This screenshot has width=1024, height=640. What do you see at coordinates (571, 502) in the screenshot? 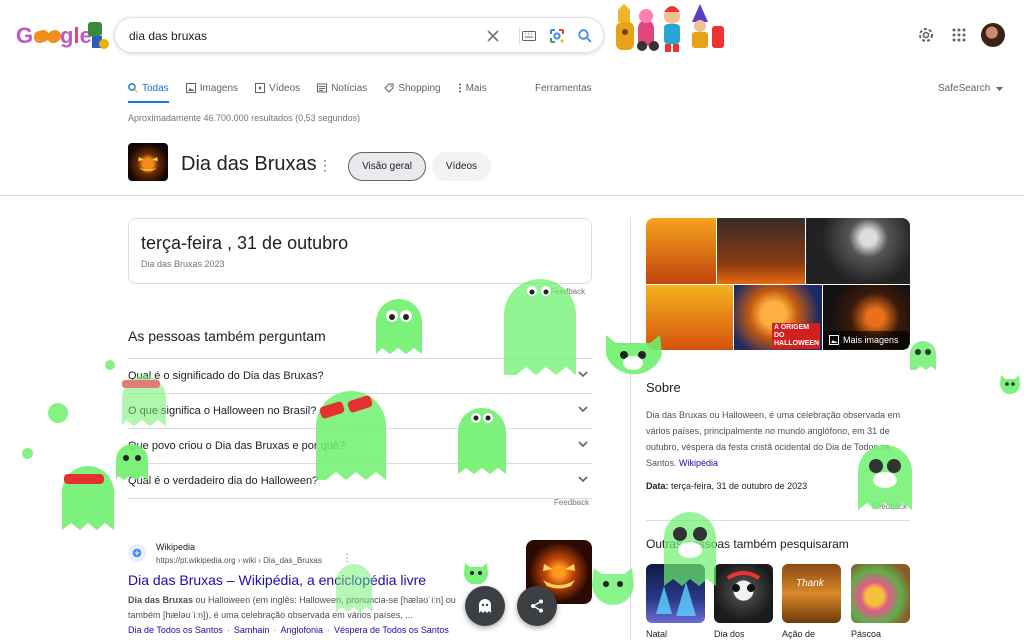
I see `paa-feedback-link: Feedback` at bounding box center [571, 502].